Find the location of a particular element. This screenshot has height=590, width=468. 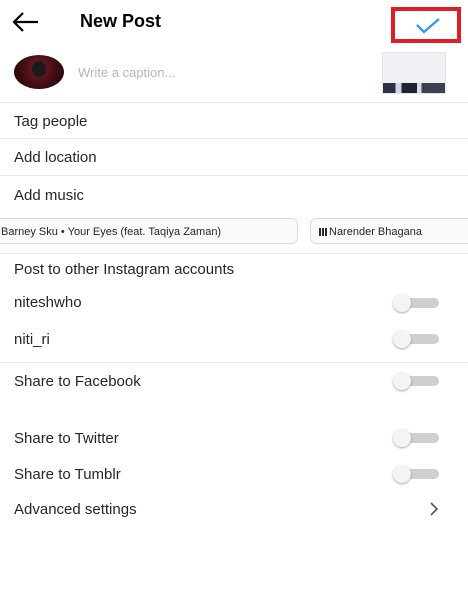

post-thumbnail is located at coordinates (414, 73).